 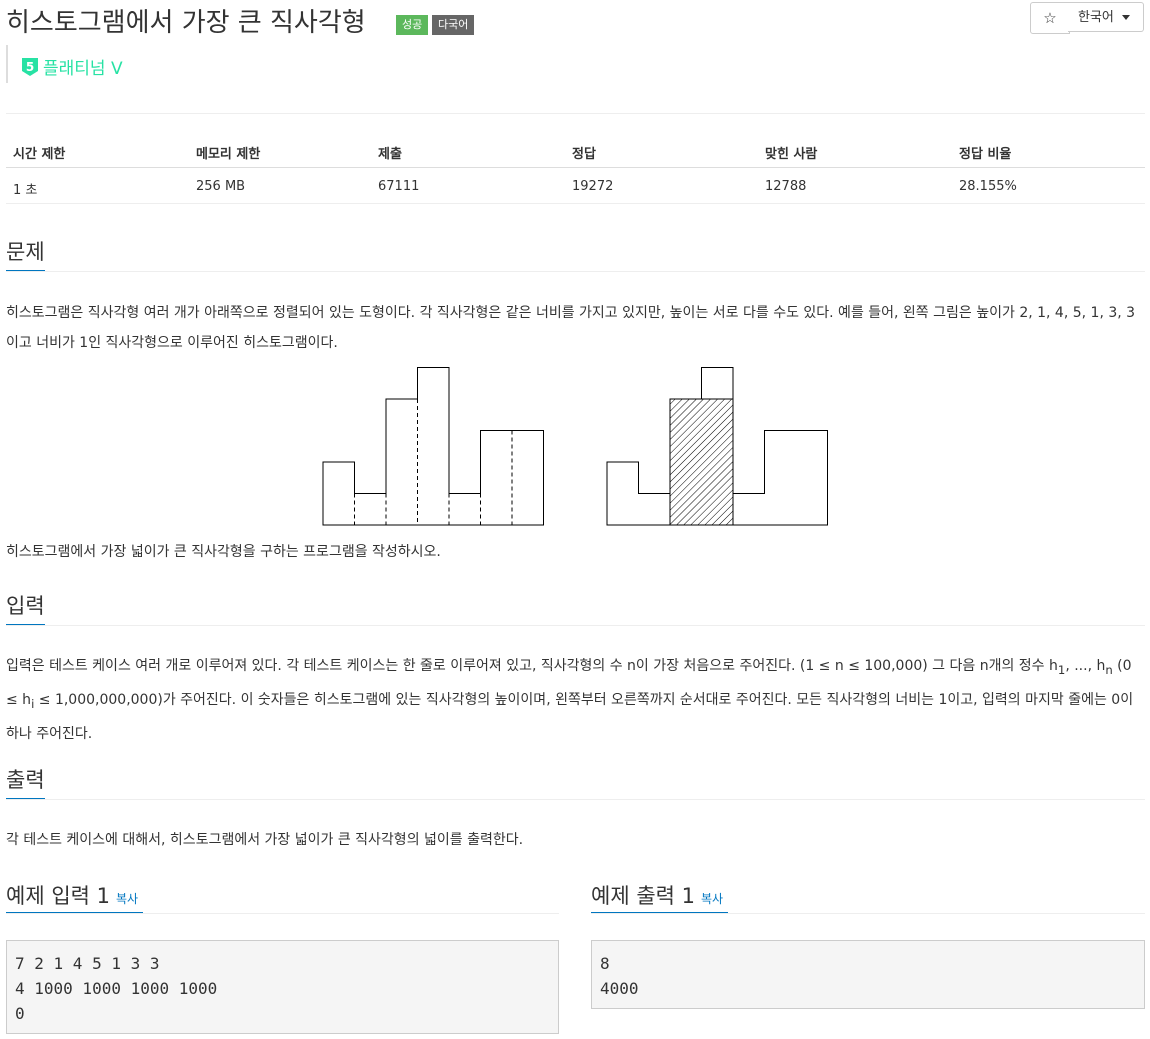 I want to click on success-badge: 성공, so click(x=412, y=25).